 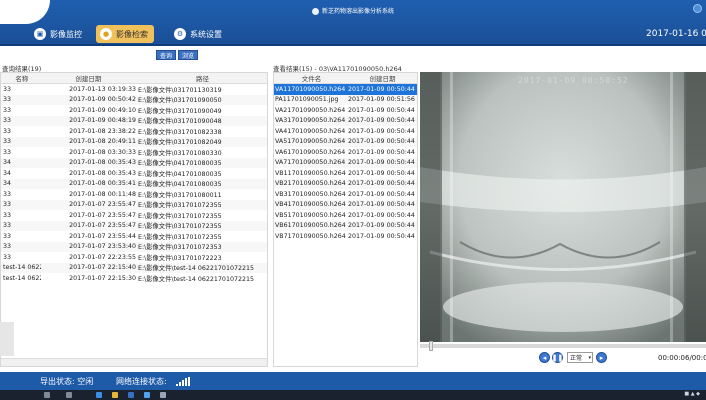 I want to click on query-button: 查询, so click(x=166, y=55).